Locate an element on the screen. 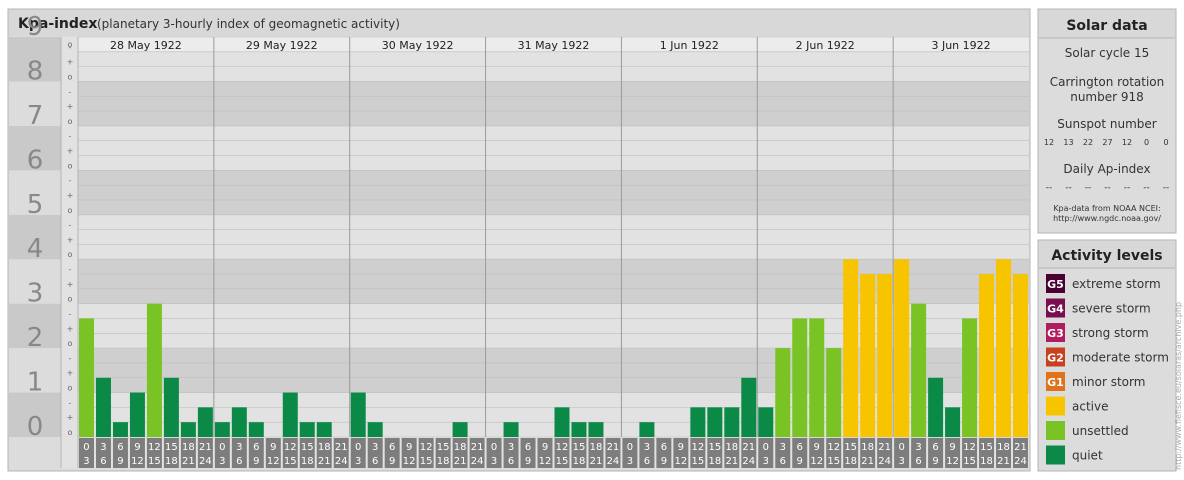  hour-end-label: 24 is located at coordinates (1020, 461).